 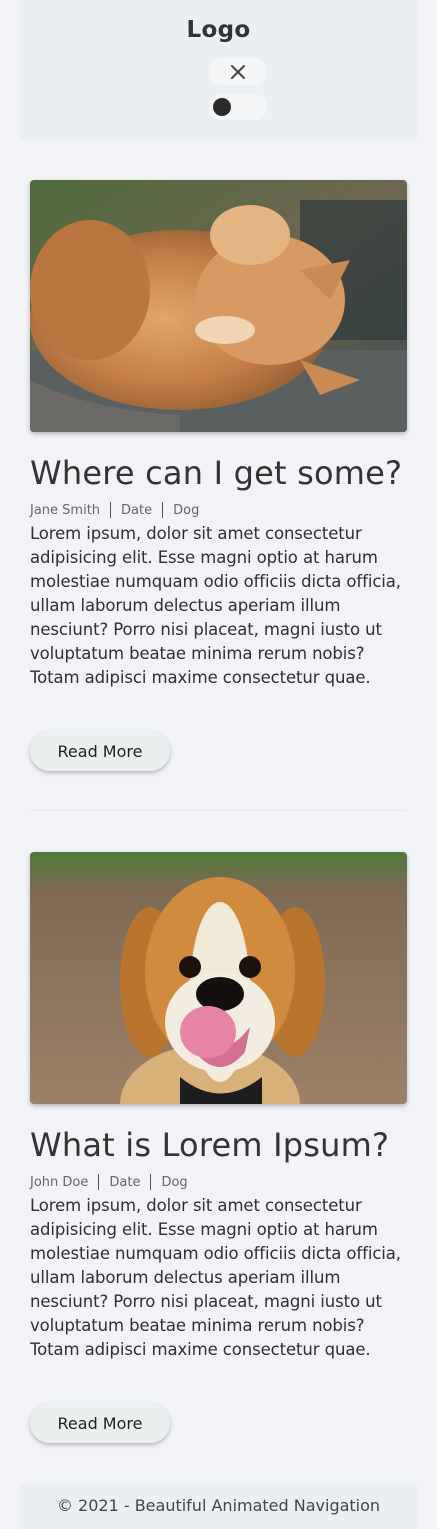 I want to click on header: Logo, so click(x=218, y=70).